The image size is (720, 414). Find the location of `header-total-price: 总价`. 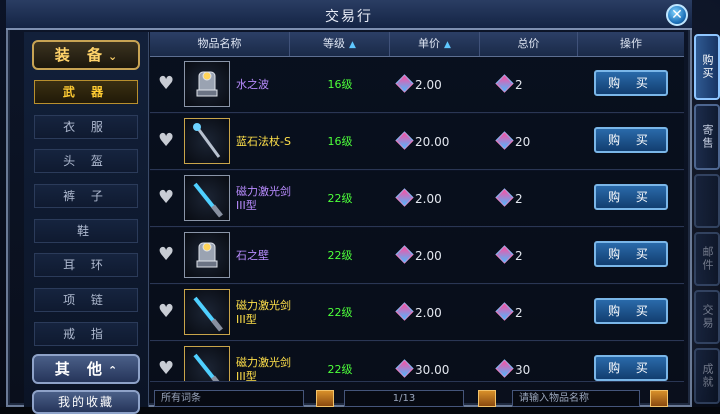

header-total-price: 总价 is located at coordinates (529, 44).